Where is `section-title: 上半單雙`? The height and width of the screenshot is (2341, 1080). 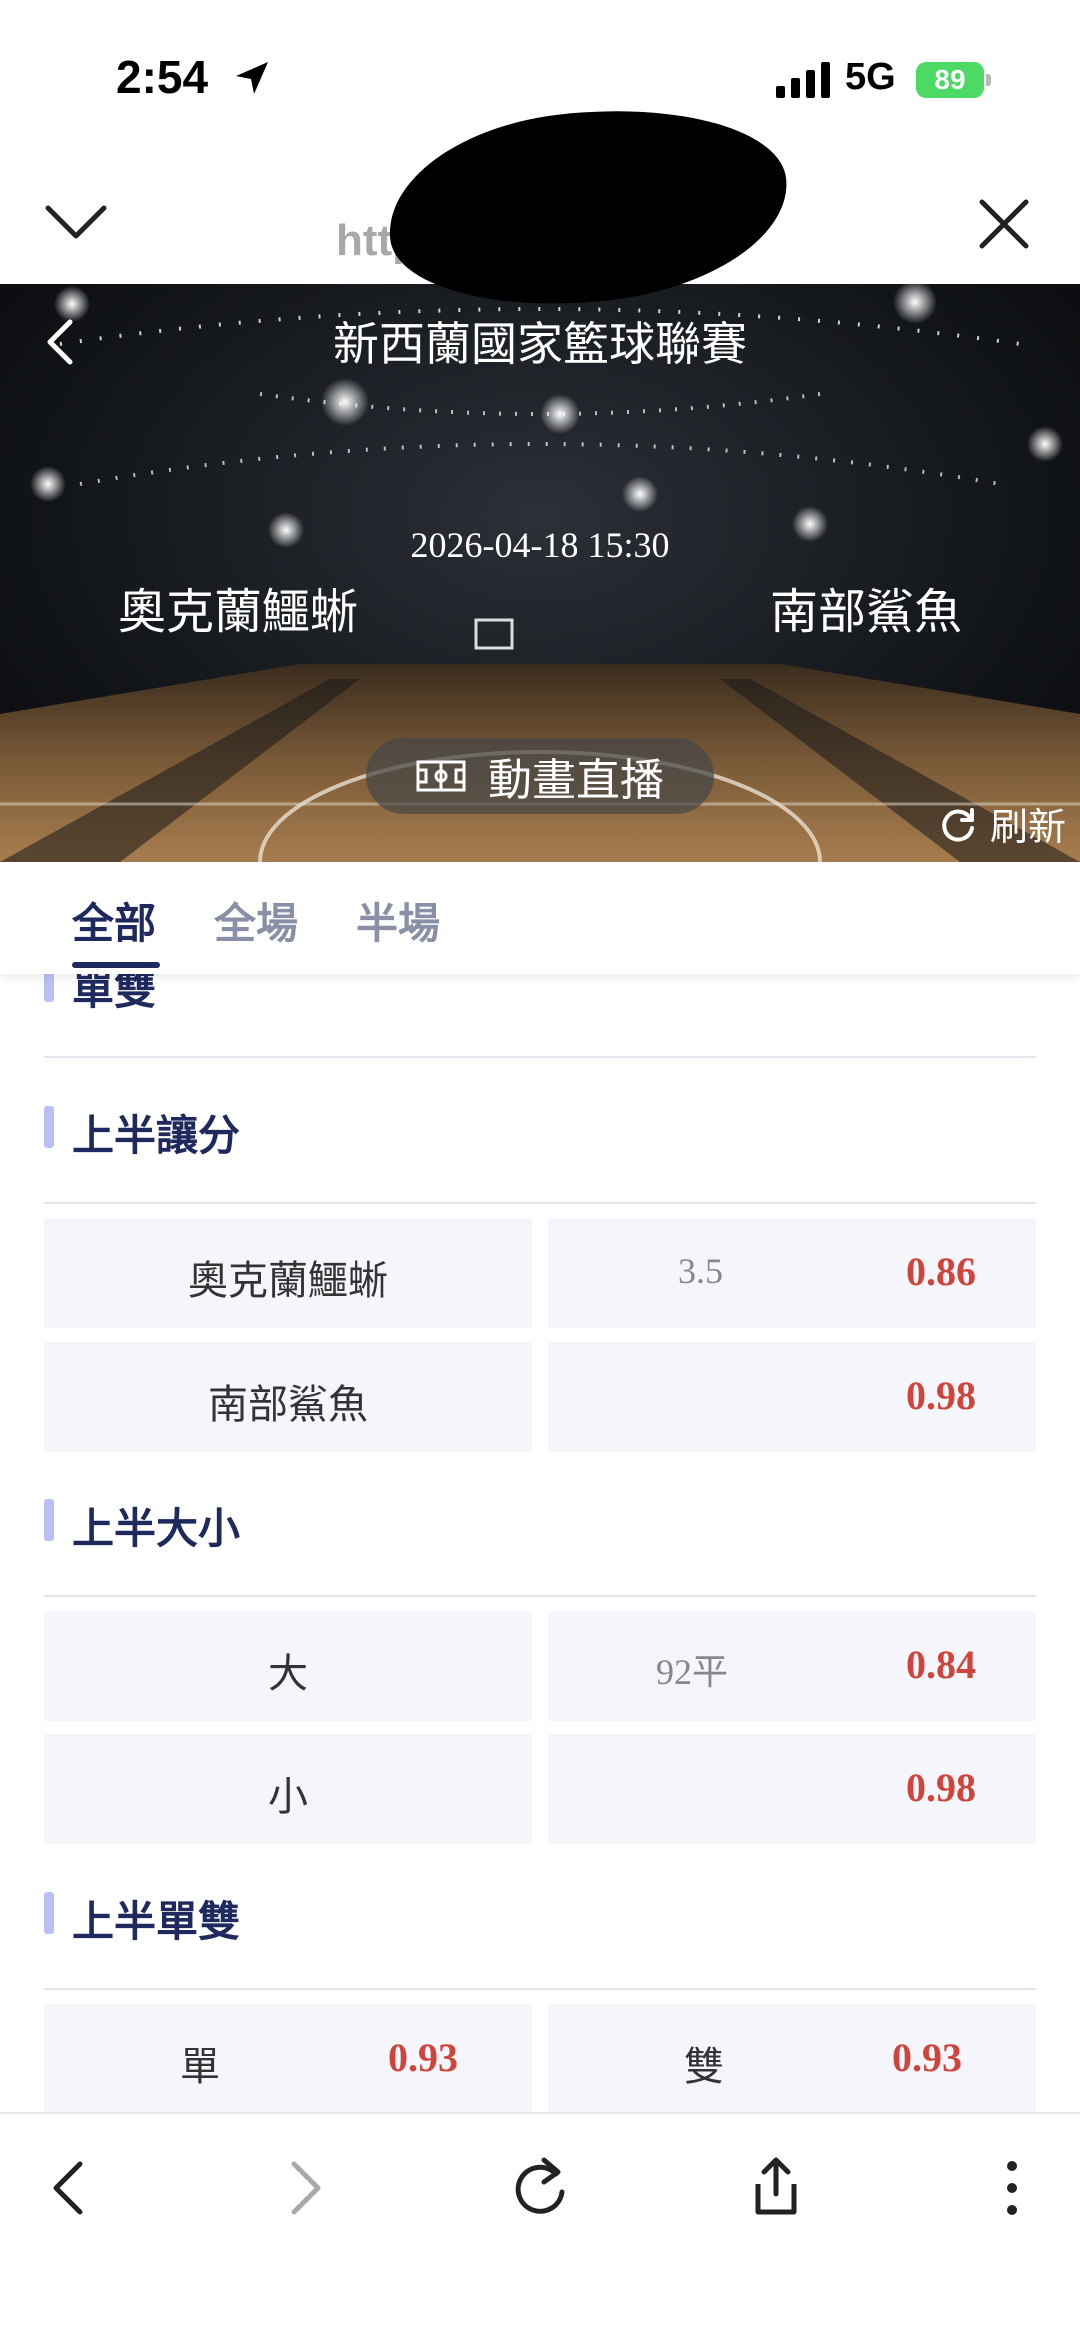
section-title: 上半單雙 is located at coordinates (156, 1921).